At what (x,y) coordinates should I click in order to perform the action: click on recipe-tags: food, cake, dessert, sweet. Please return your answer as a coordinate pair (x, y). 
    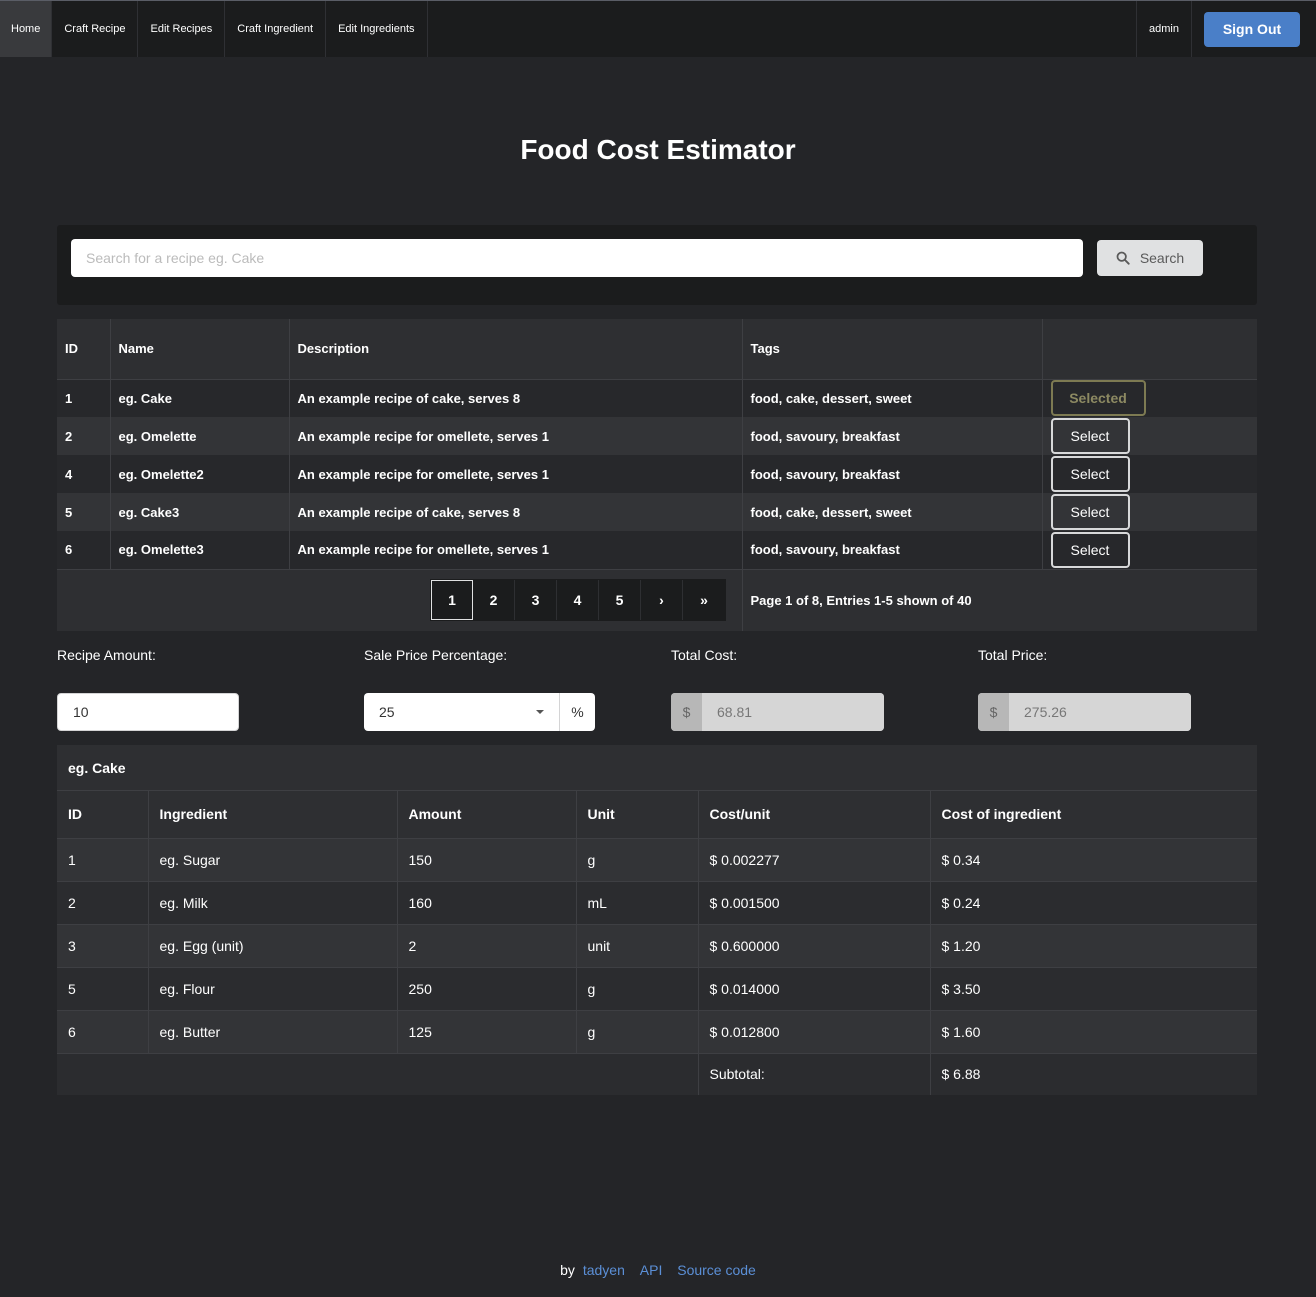
    Looking at the image, I should click on (892, 398).